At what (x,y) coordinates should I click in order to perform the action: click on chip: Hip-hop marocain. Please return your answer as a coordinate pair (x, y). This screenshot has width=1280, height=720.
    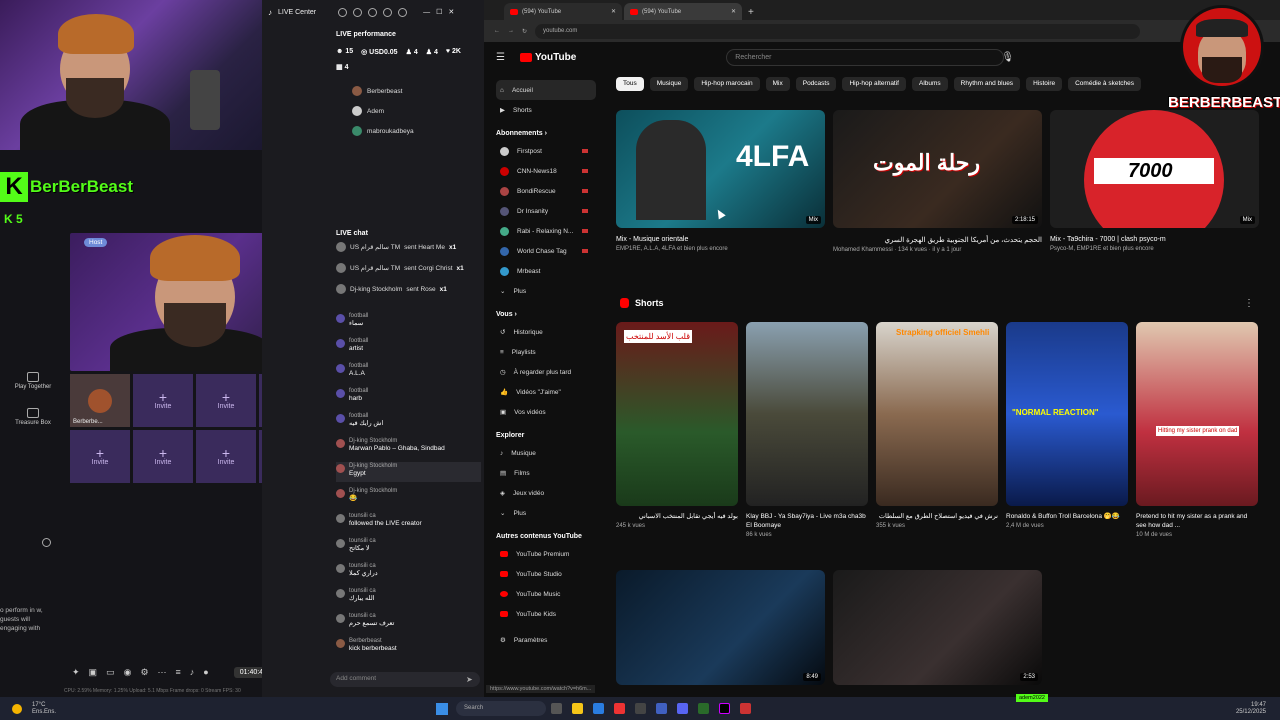
    Looking at the image, I should click on (727, 84).